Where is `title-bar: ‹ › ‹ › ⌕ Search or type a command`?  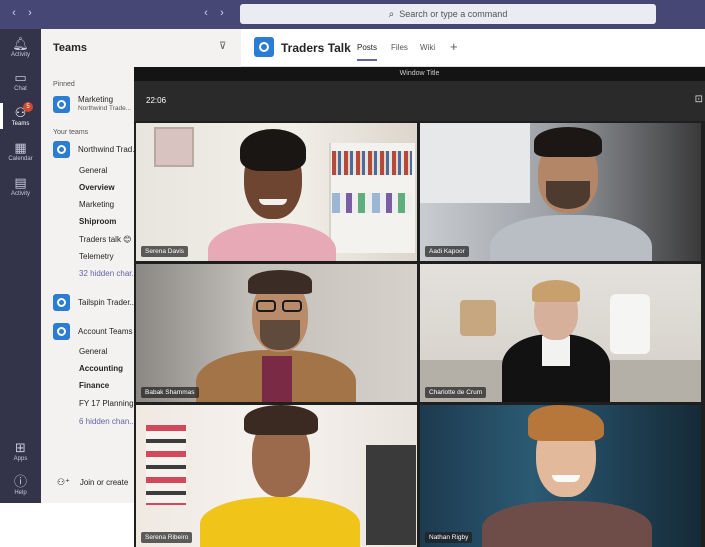
title-bar: ‹ › ‹ › ⌕ Search or type a command is located at coordinates (352, 14).